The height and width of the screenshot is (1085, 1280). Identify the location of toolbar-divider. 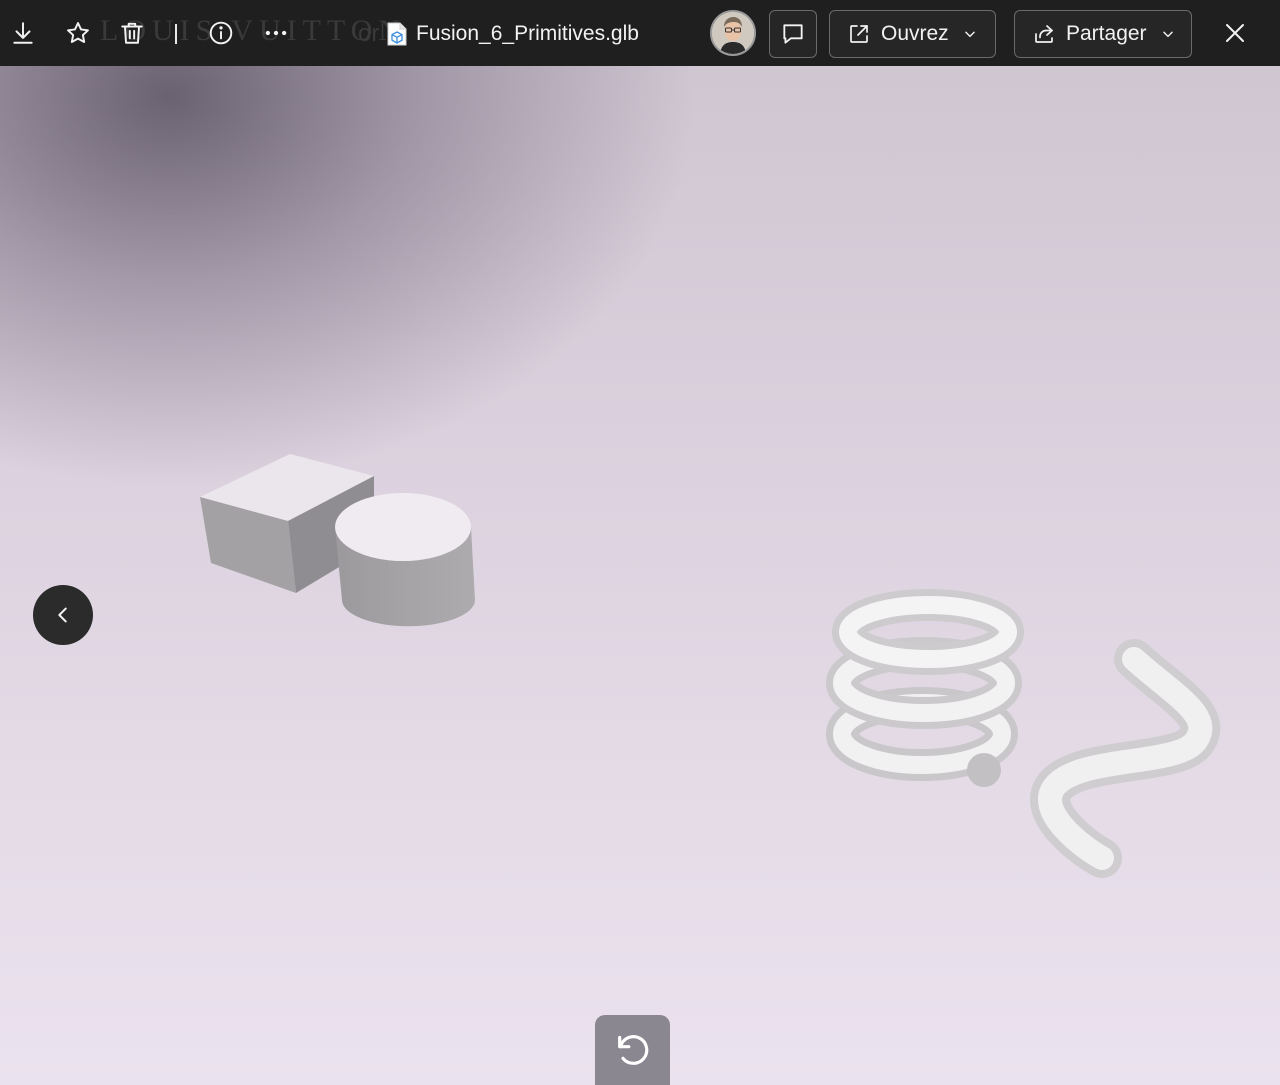
(176, 34).